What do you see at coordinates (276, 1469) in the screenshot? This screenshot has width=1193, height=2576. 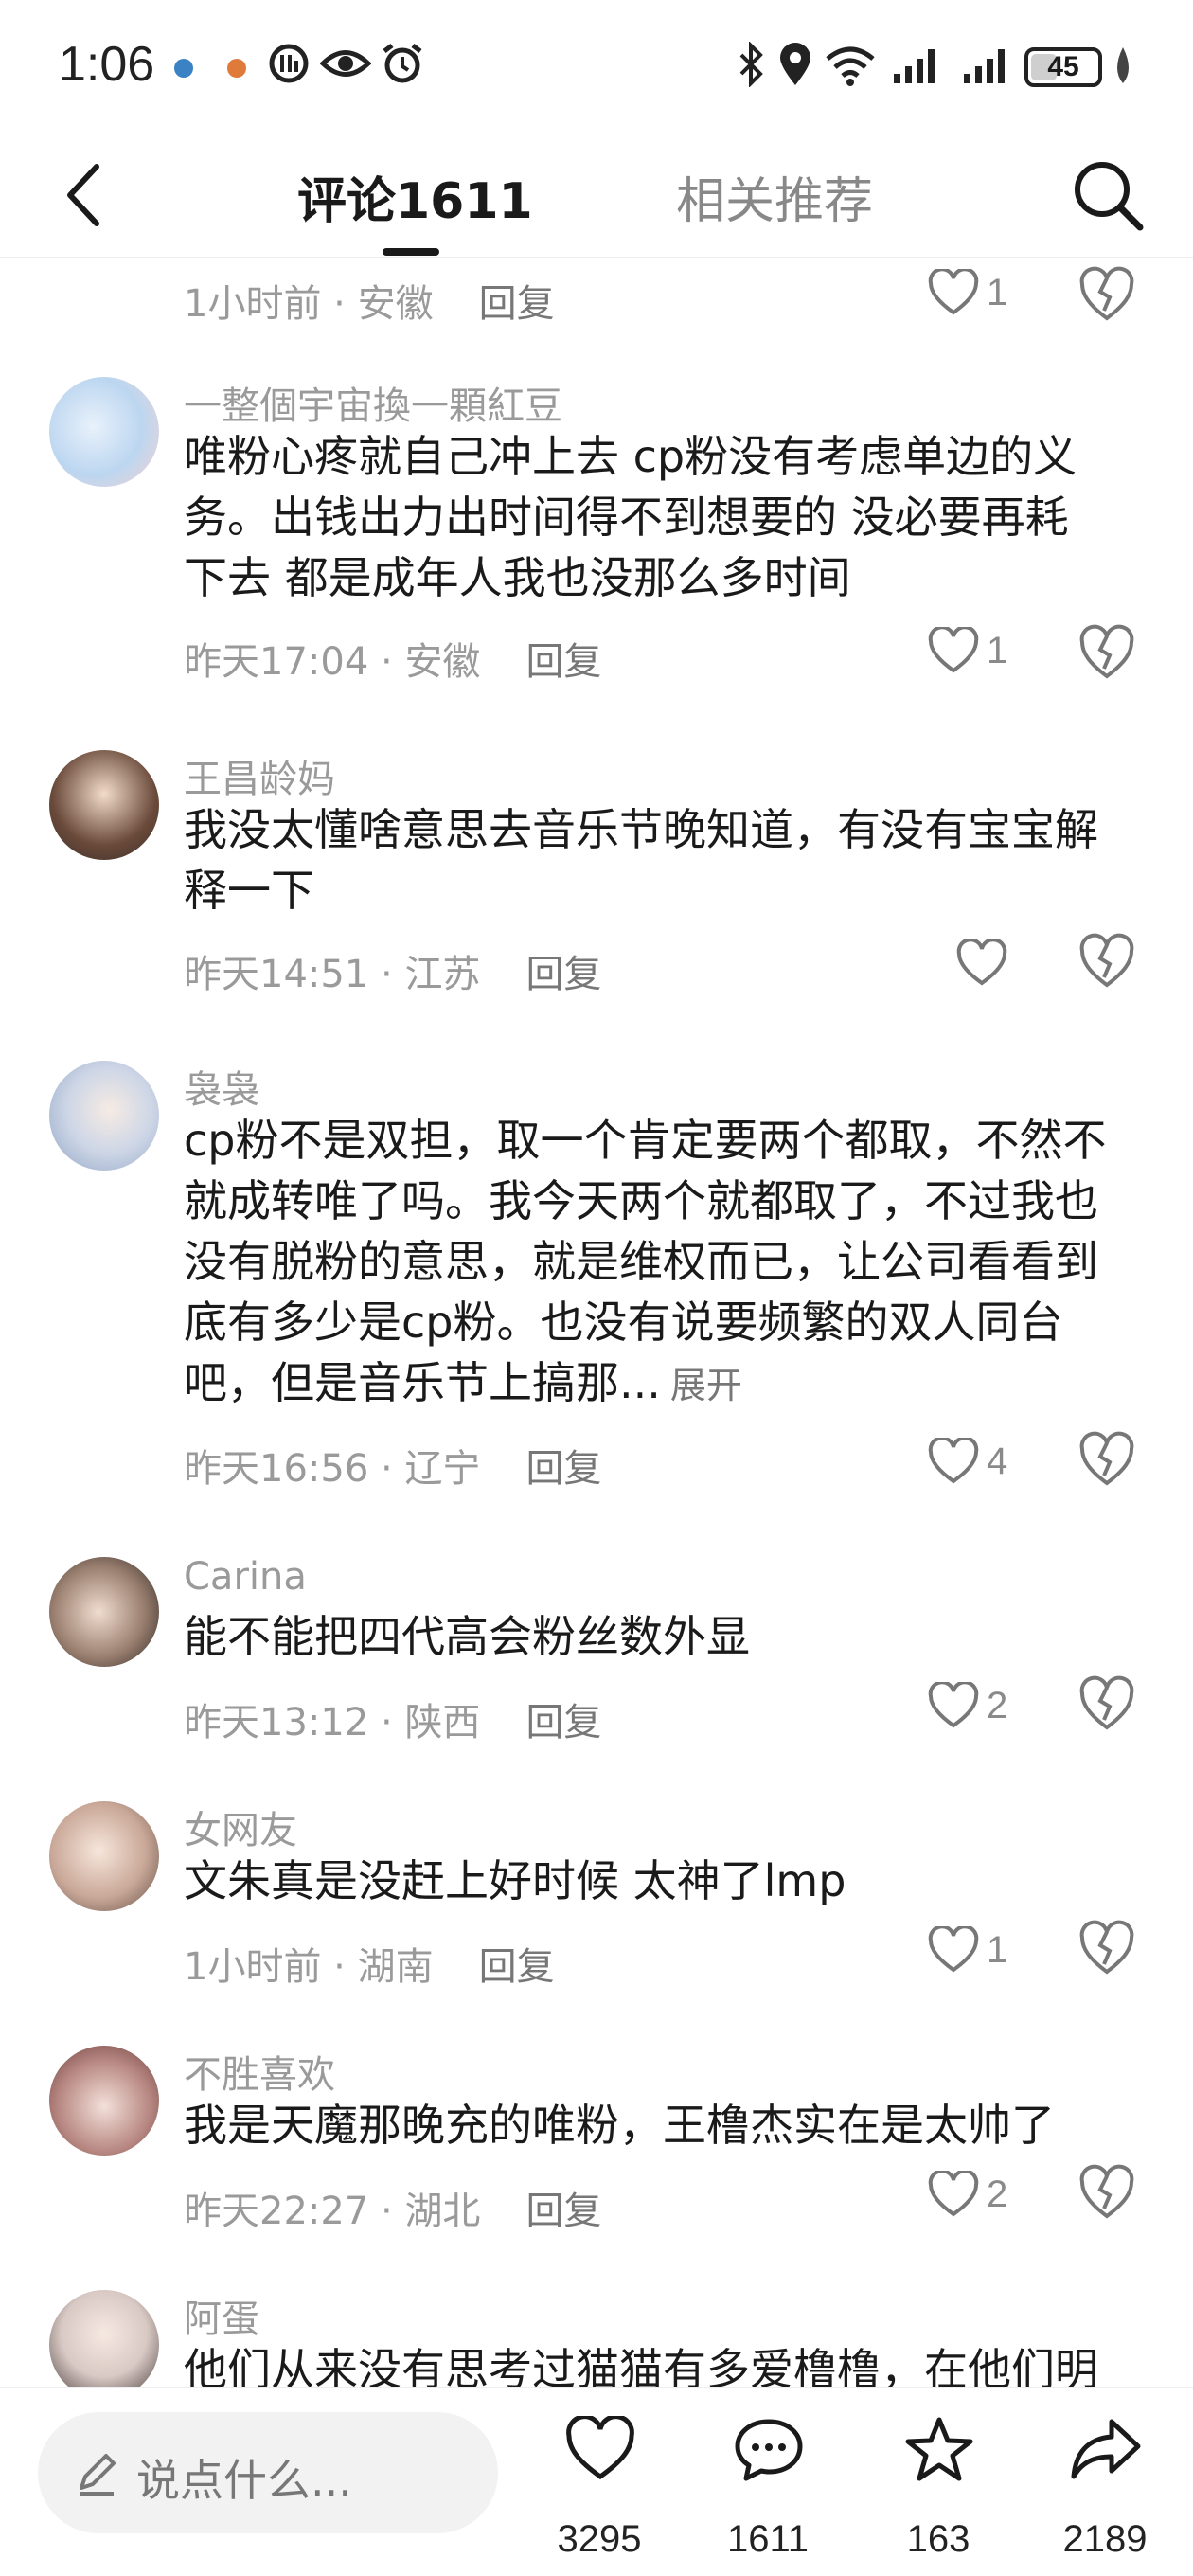 I see `comment-time: 昨天16:56` at bounding box center [276, 1469].